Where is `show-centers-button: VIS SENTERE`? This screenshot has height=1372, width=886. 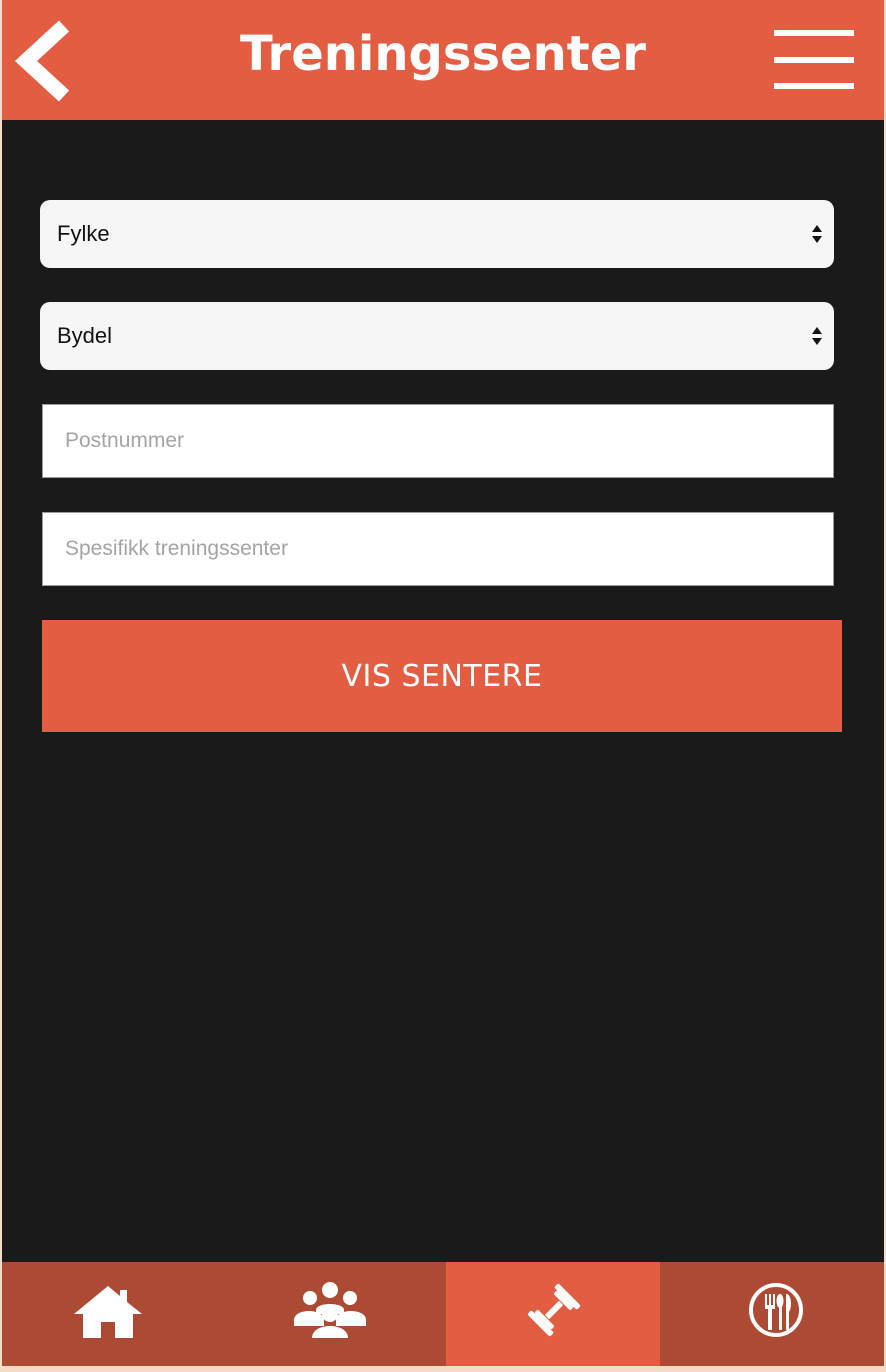
show-centers-button: VIS SENTERE is located at coordinates (442, 676).